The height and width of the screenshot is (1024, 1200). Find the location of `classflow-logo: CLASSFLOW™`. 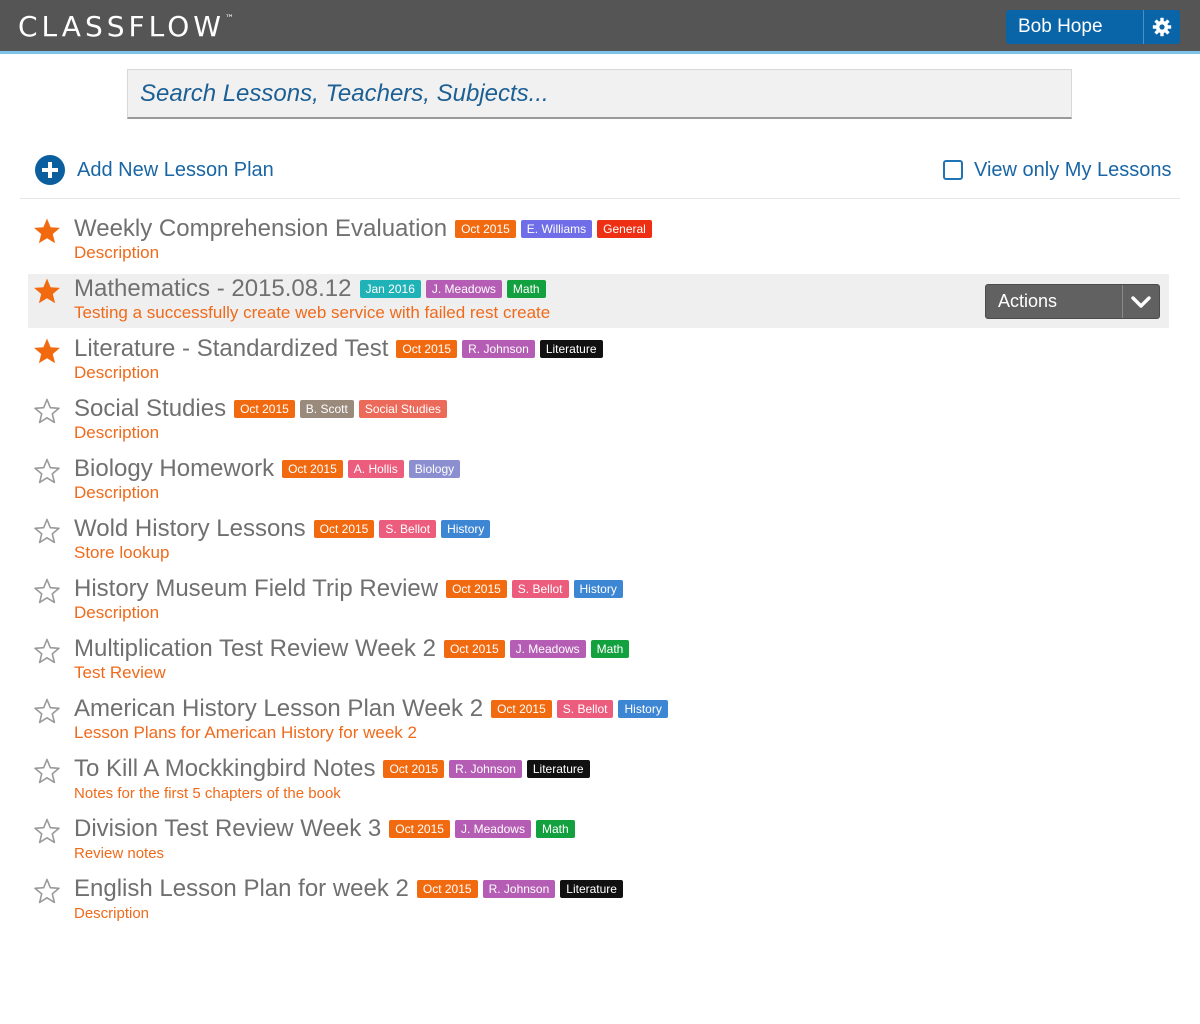

classflow-logo: CLASSFLOW™ is located at coordinates (126, 26).